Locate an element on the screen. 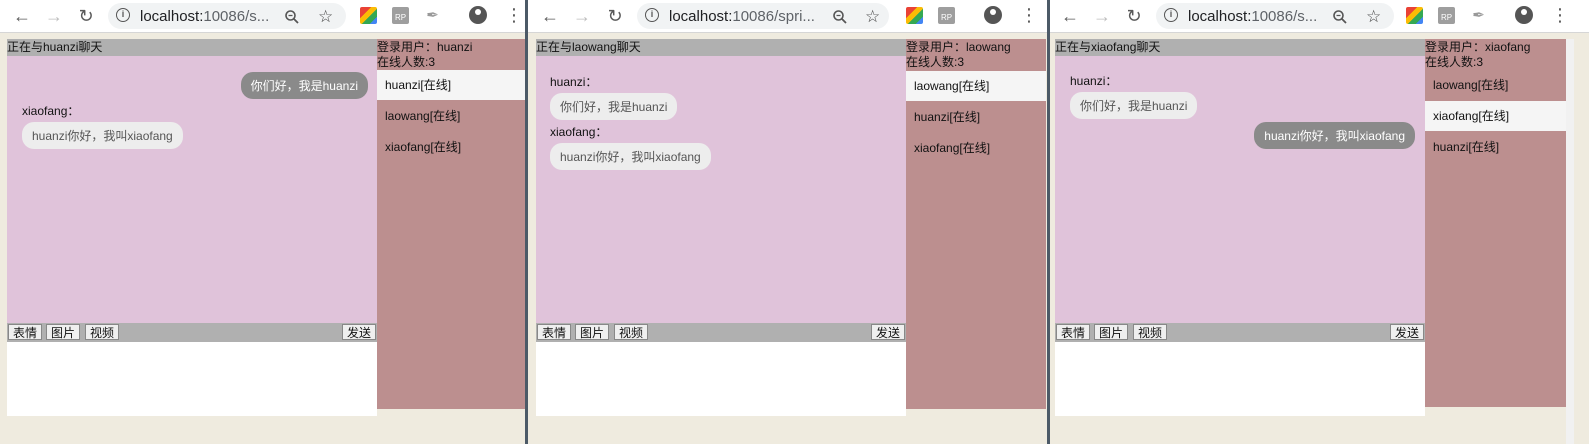 This screenshot has width=1589, height=444. chat-title: 正在与laowang聊天 is located at coordinates (721, 48).